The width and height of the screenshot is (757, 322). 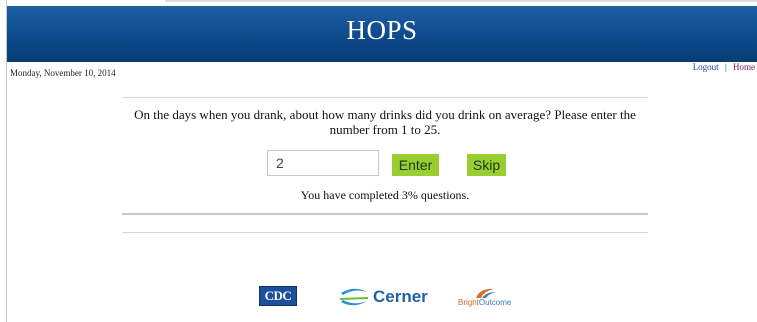 What do you see at coordinates (706, 67) in the screenshot?
I see `logout-link: Logout` at bounding box center [706, 67].